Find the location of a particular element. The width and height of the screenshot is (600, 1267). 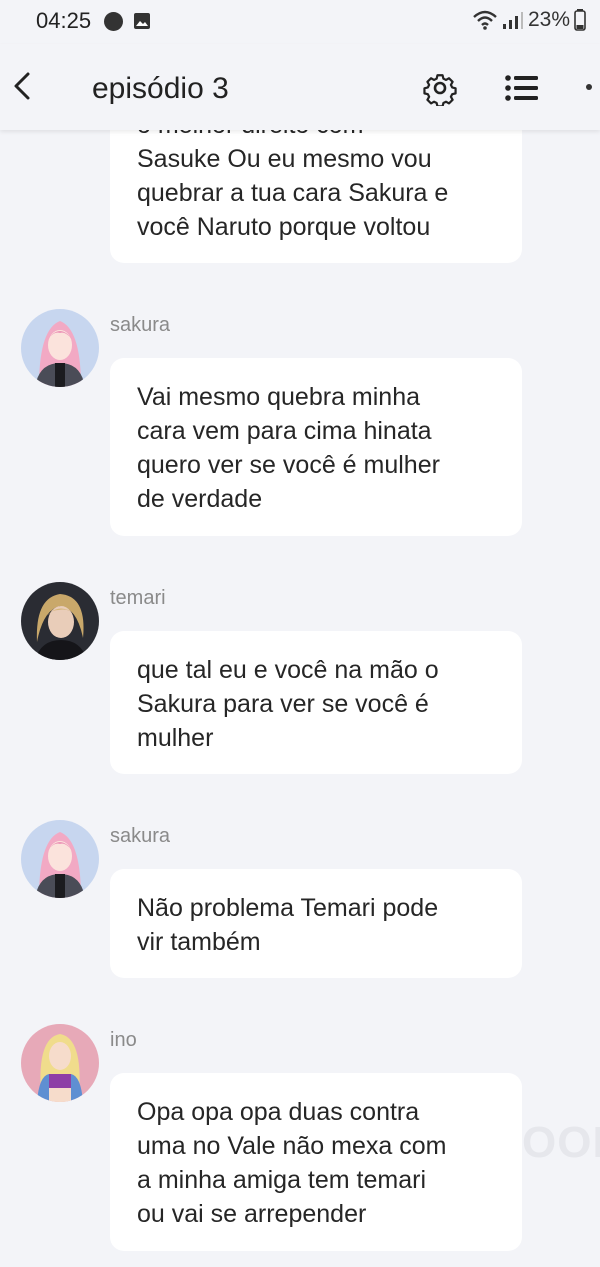

battery-icon is located at coordinates (580, 20).